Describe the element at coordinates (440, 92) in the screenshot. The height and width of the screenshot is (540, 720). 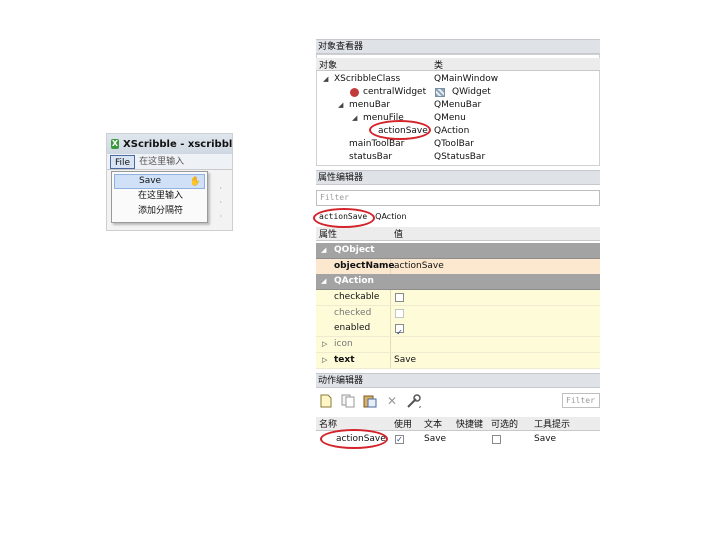
I see `widget-icon` at that location.